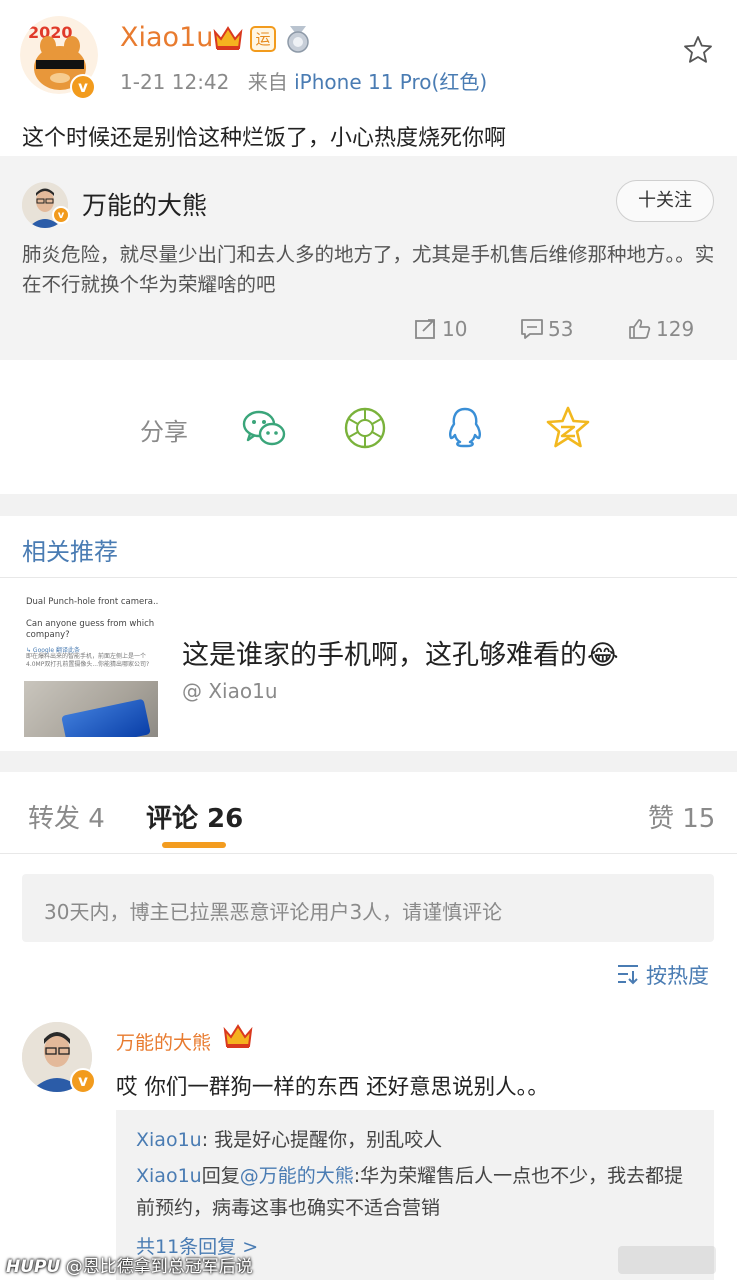 This screenshot has width=737, height=1280. I want to click on yun-badge: 运, so click(263, 39).